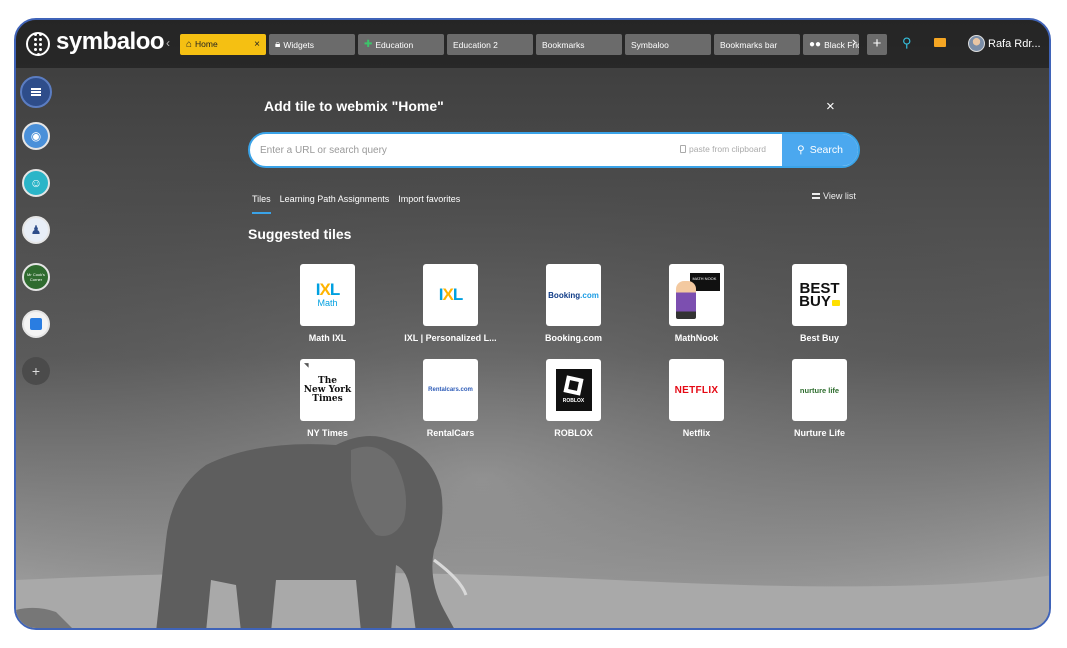 The height and width of the screenshot is (648, 1067). I want to click on tile-label: NY Times, so click(327, 433).